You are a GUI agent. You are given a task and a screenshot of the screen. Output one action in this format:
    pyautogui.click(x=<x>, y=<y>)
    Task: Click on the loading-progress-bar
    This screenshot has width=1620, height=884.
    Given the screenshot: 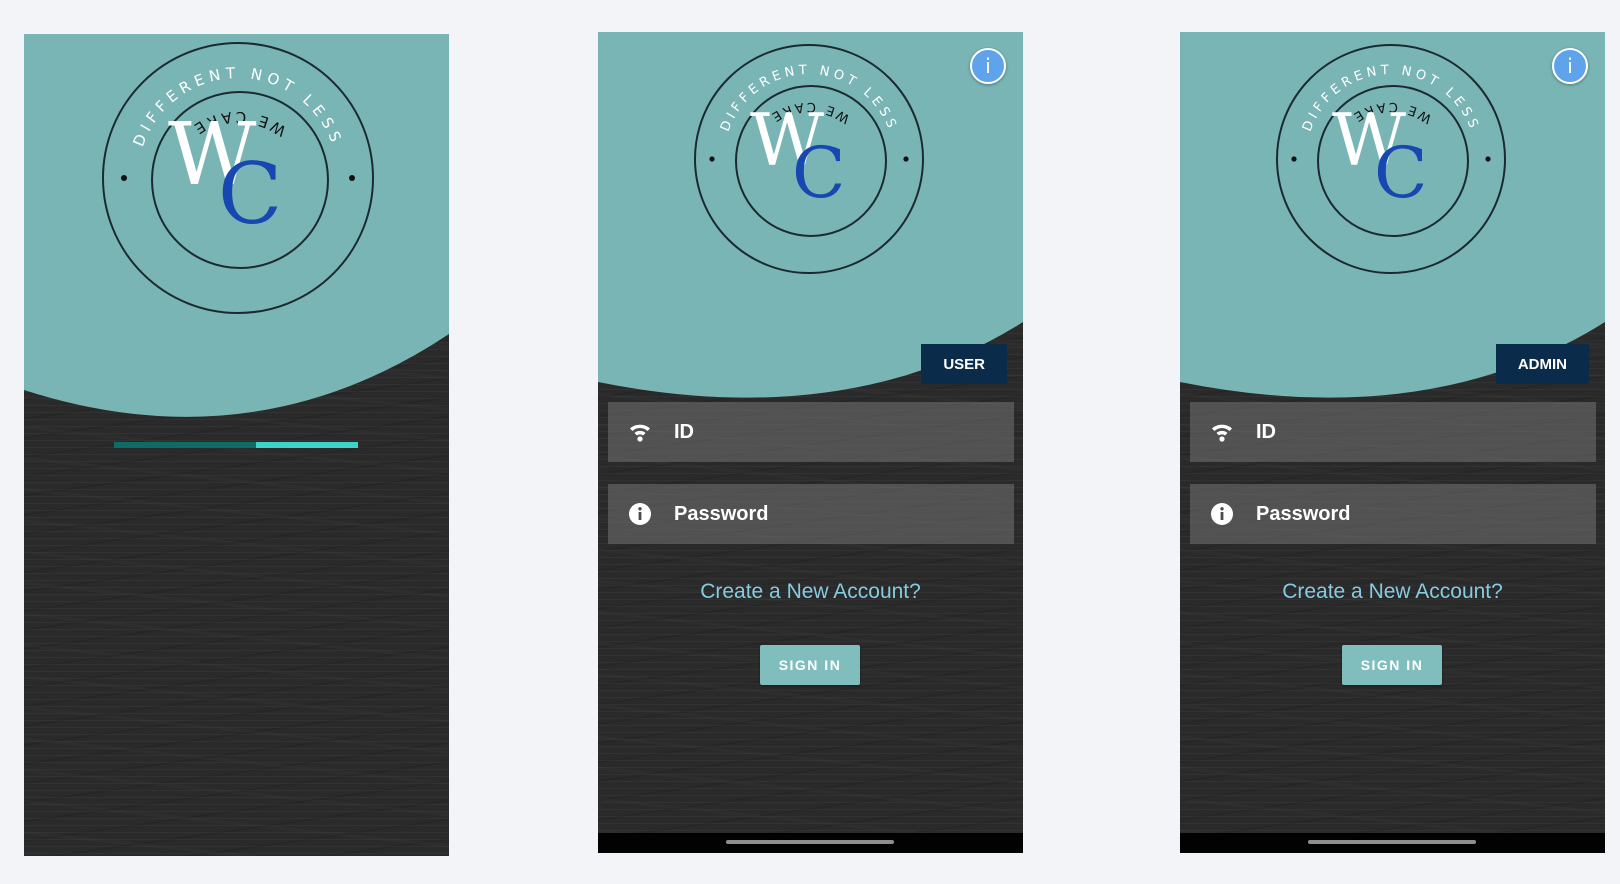 What is the action you would take?
    pyautogui.click(x=236, y=445)
    